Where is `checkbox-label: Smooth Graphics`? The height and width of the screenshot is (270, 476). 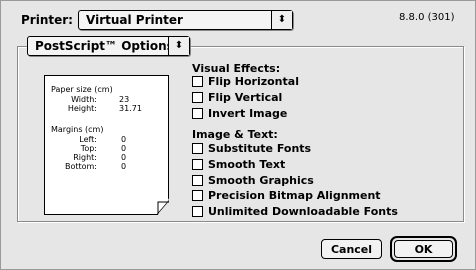 checkbox-label: Smooth Graphics is located at coordinates (261, 180).